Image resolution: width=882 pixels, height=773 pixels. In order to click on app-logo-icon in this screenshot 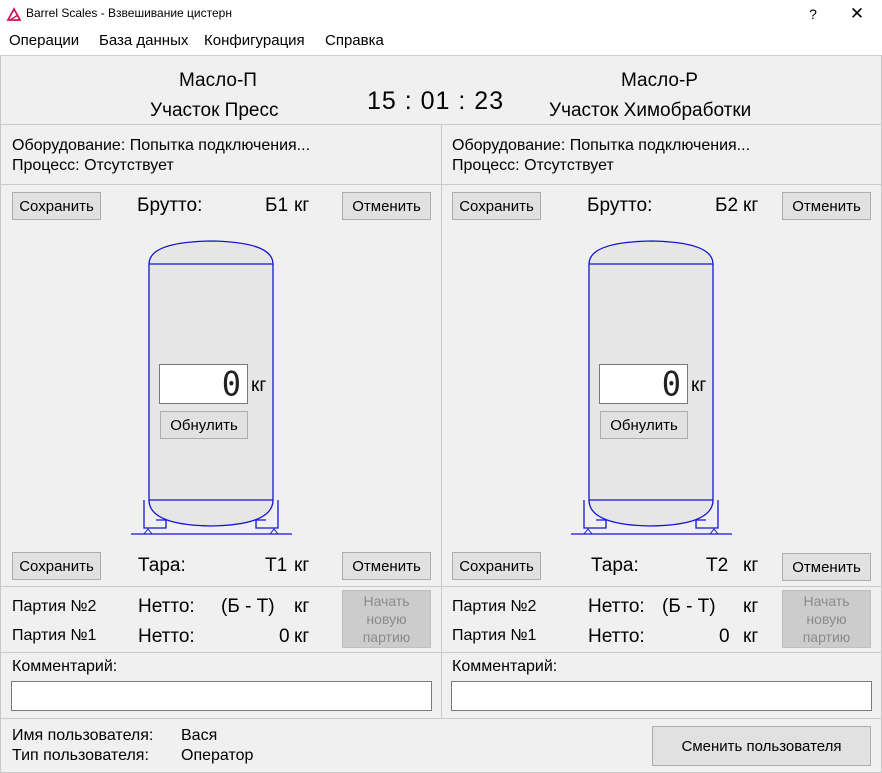, I will do `click(14, 14)`.